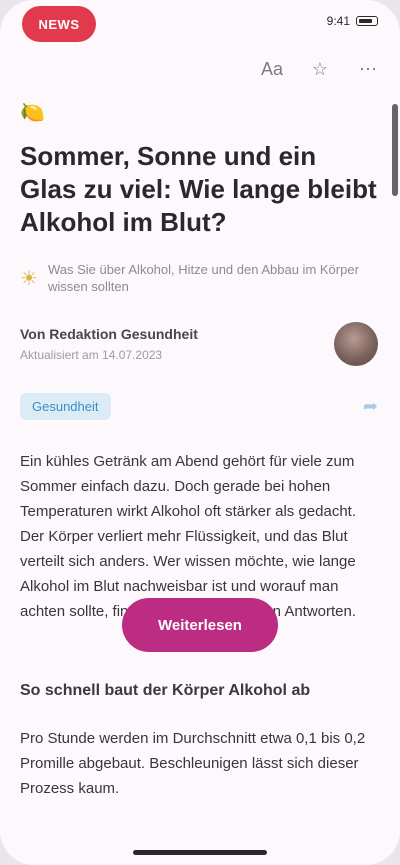 This screenshot has width=400, height=865. I want to click on cta-wrap: Weiterlesen, so click(200, 625).